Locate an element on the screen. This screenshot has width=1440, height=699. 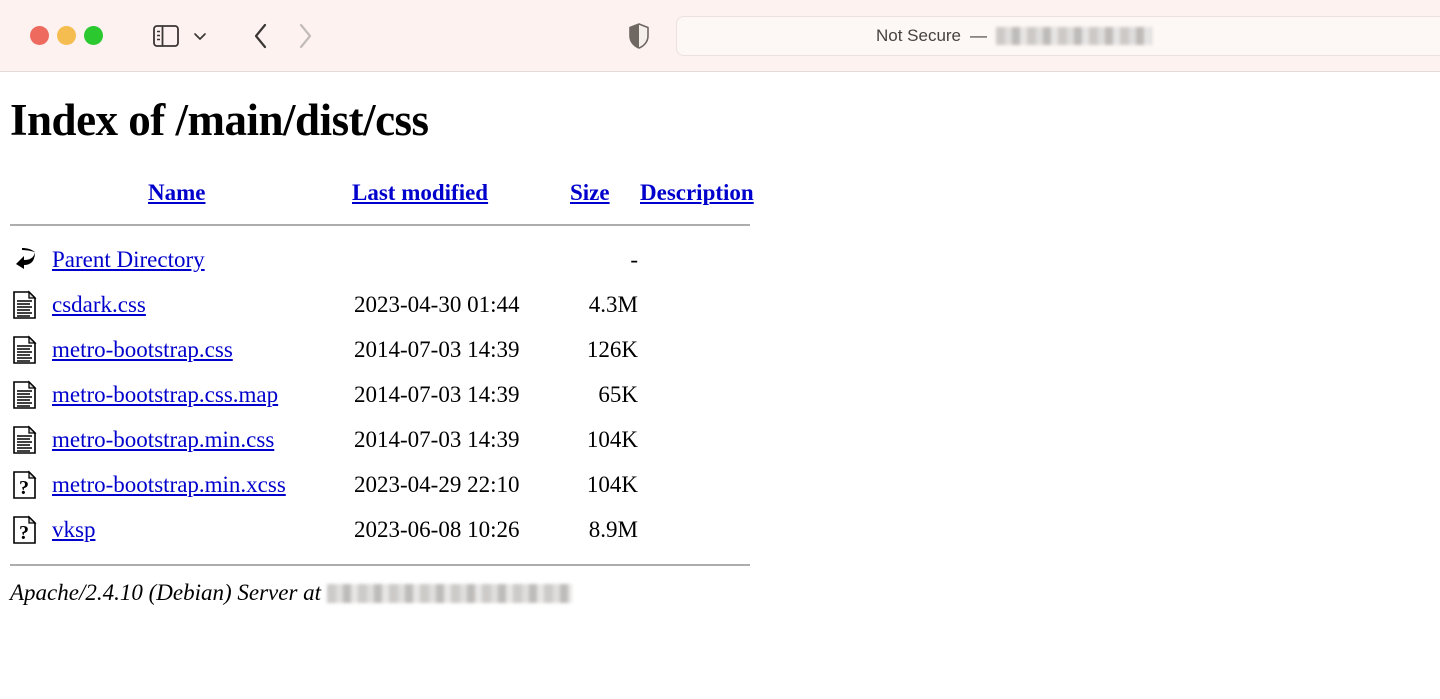
column-header-size: Size is located at coordinates (605, 193).